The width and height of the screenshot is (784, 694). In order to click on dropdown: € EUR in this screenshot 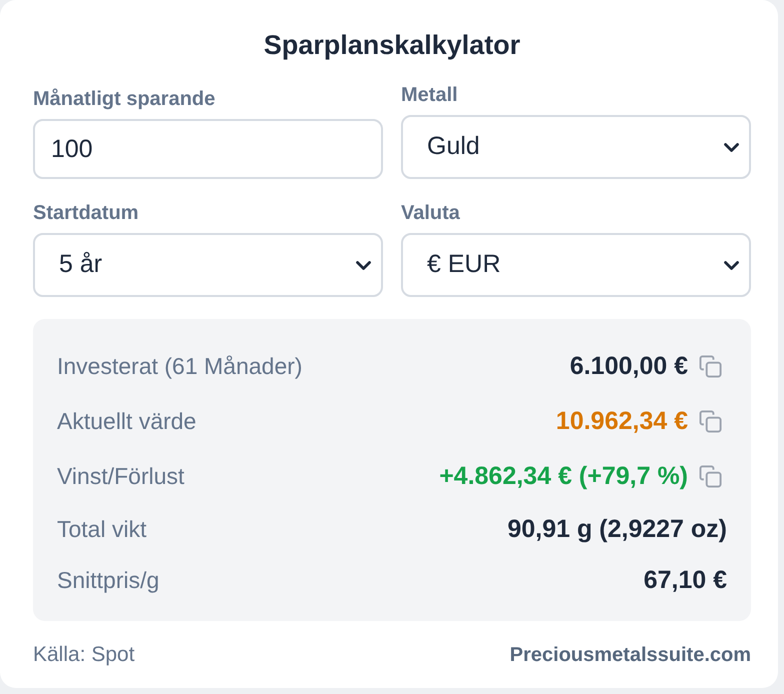, I will do `click(576, 265)`.